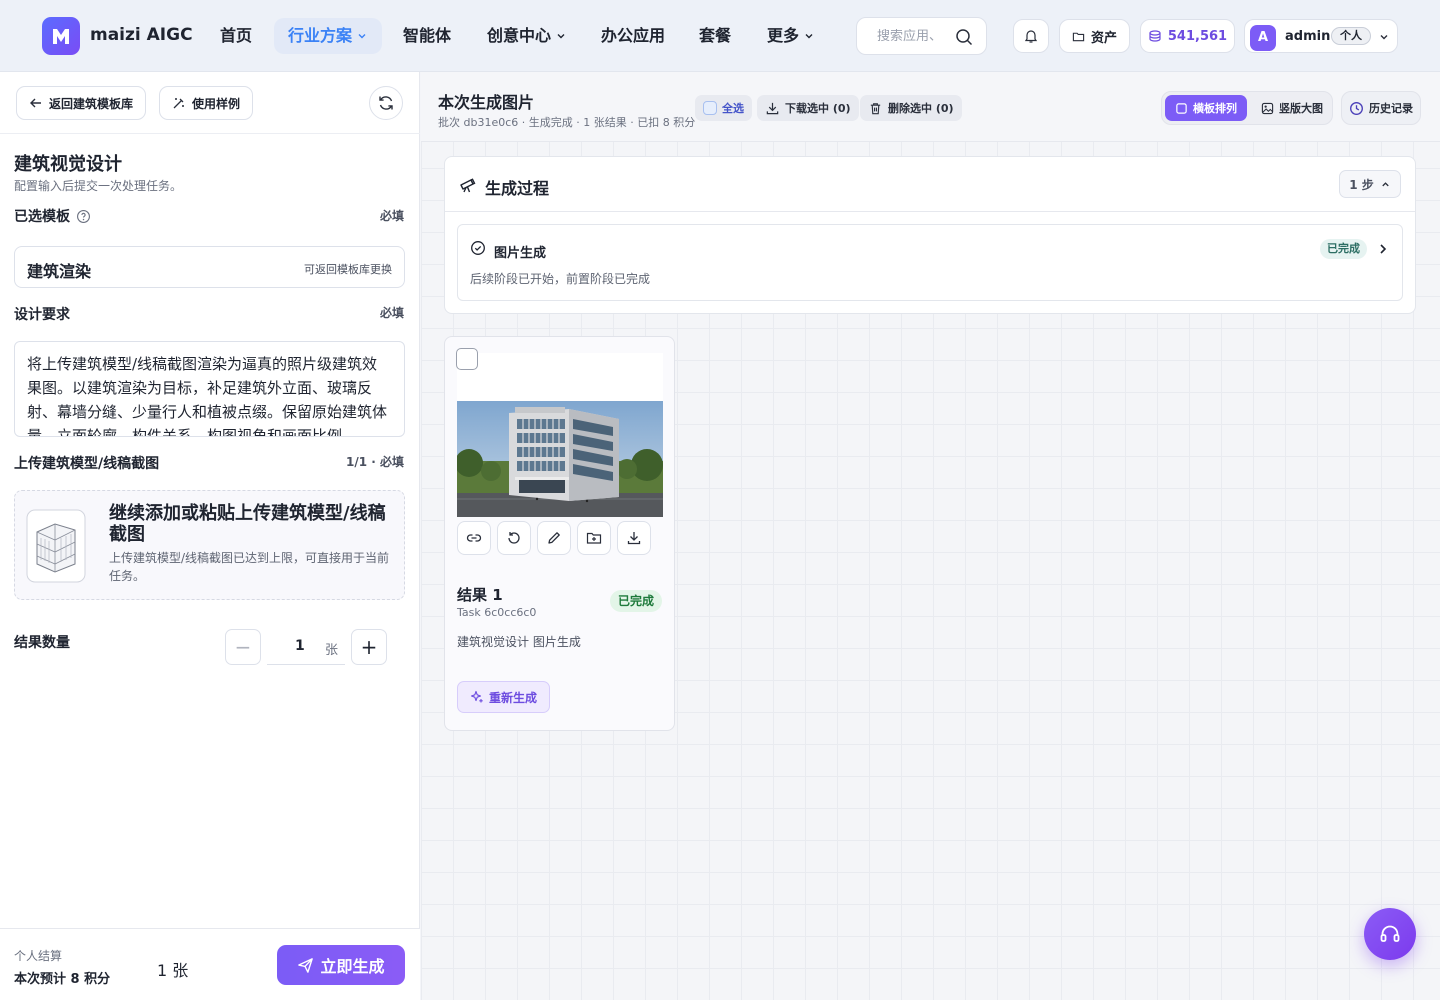  I want to click on count-label: 结果数量, so click(42, 643).